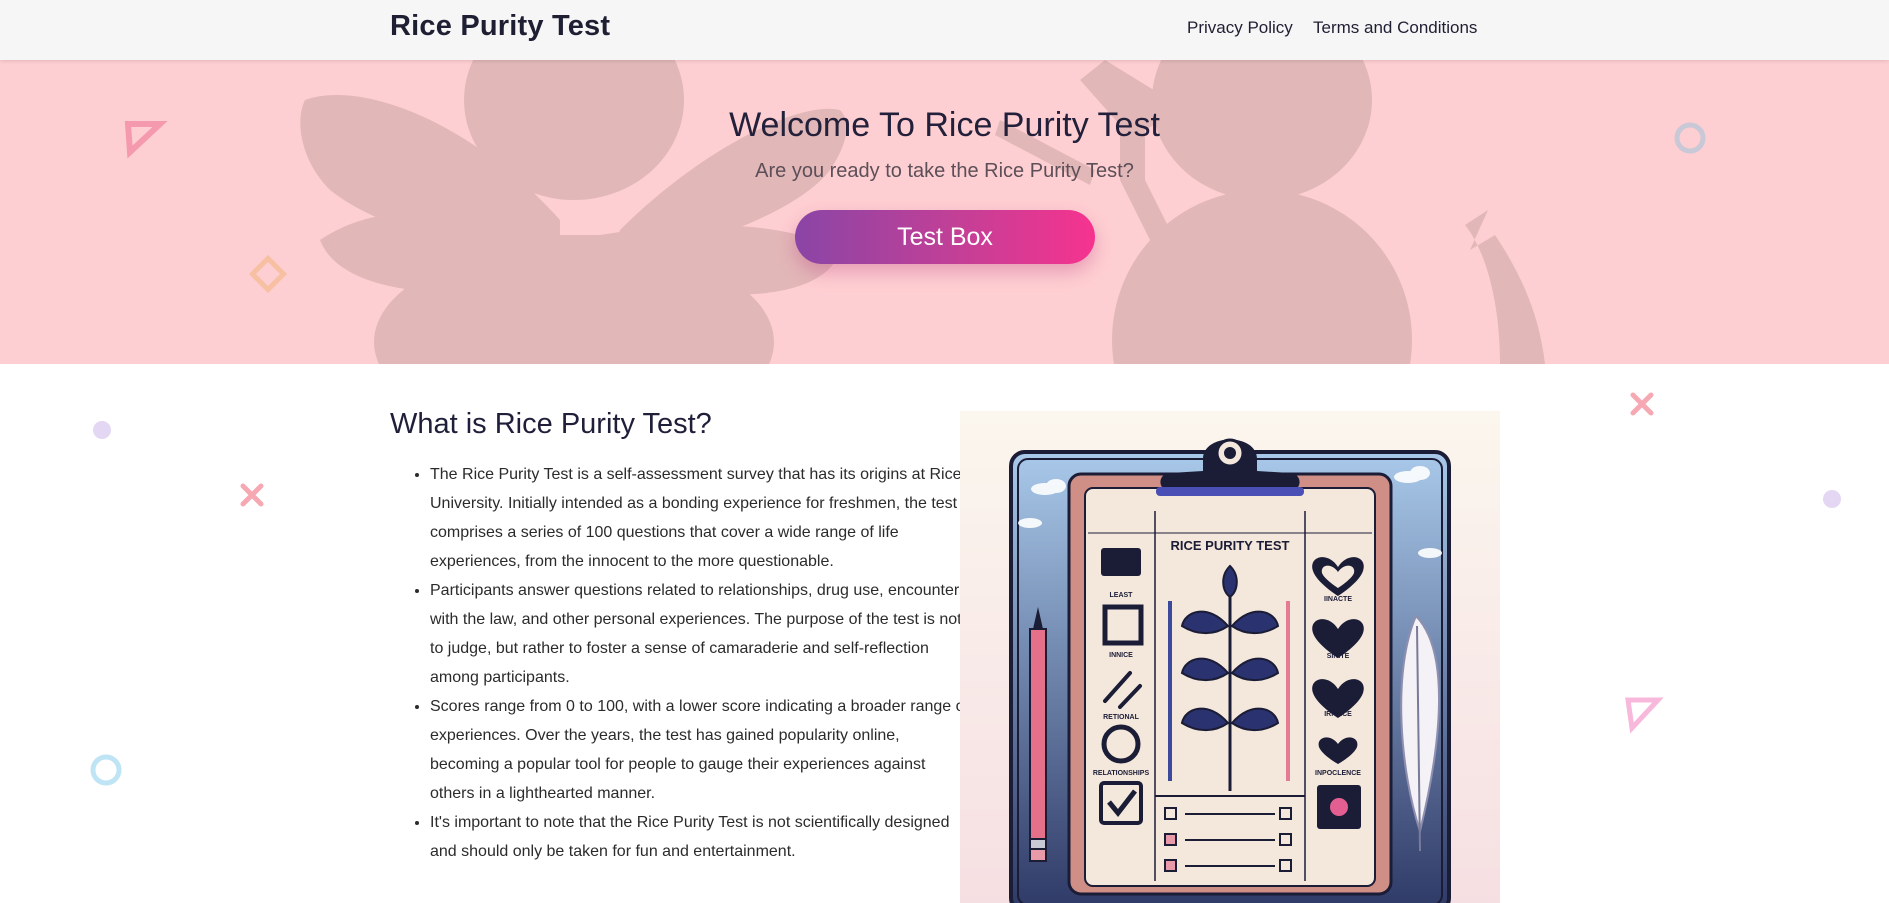 Image resolution: width=1889 pixels, height=903 pixels. I want to click on section-title: What is Rice Purity Test?, so click(551, 424).